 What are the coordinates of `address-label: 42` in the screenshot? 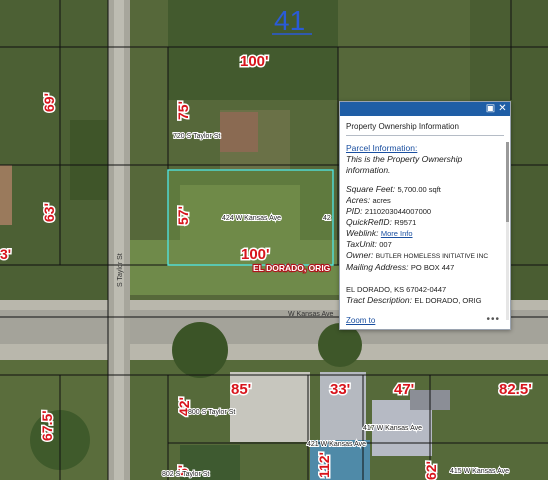 It's located at (327, 218).